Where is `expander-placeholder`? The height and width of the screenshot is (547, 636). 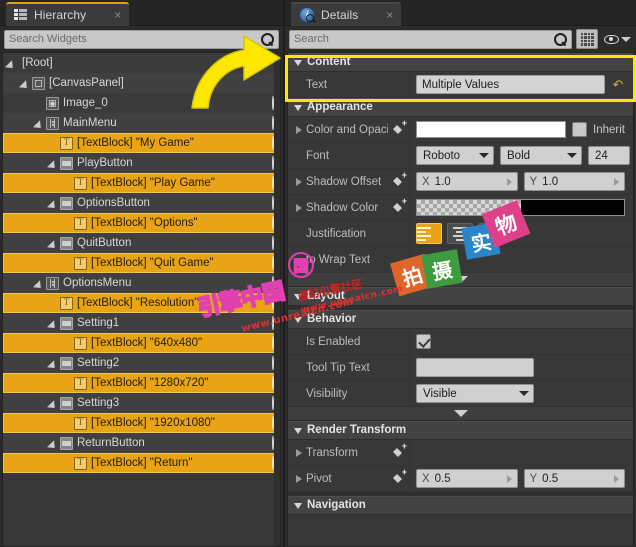
expander-placeholder is located at coordinates (40, 103).